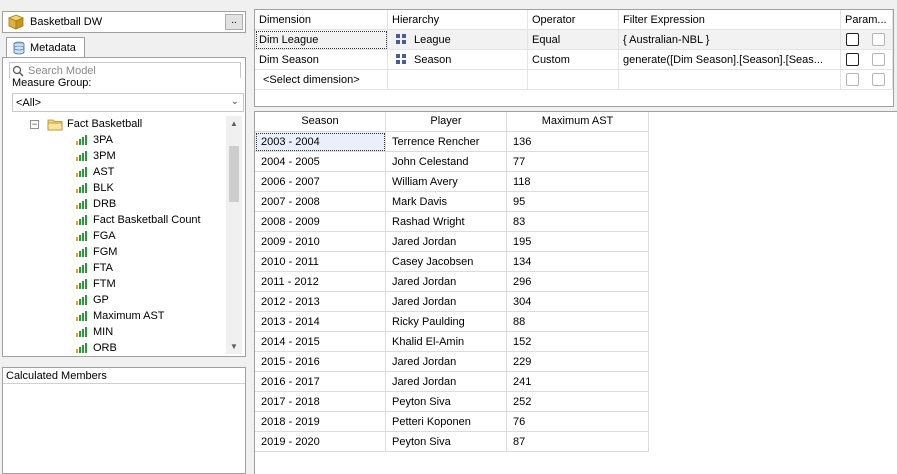 The image size is (897, 474). I want to click on result-cell-maximum-ast: 304, so click(578, 302).